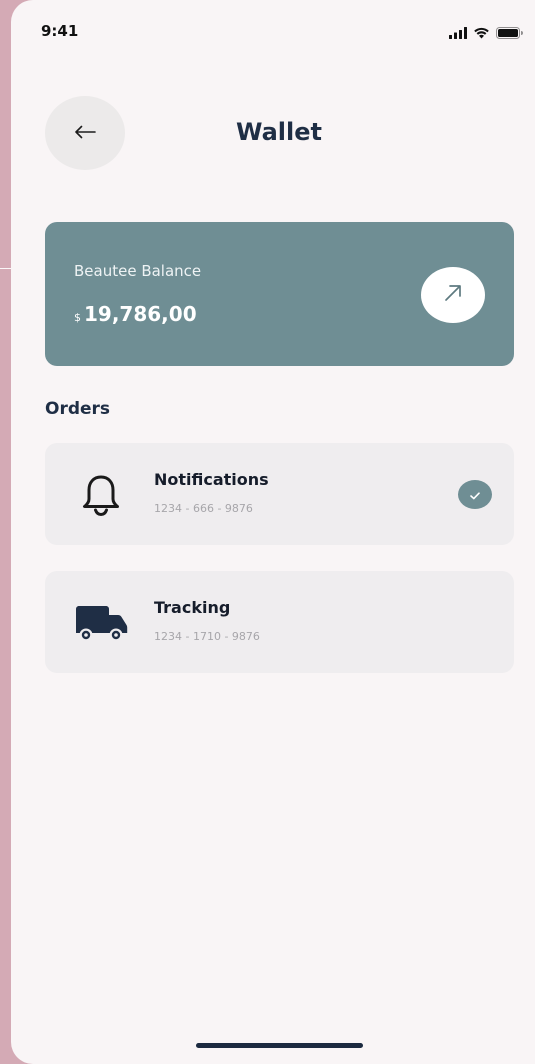 The height and width of the screenshot is (1064, 535). I want to click on status-icons, so click(486, 33).